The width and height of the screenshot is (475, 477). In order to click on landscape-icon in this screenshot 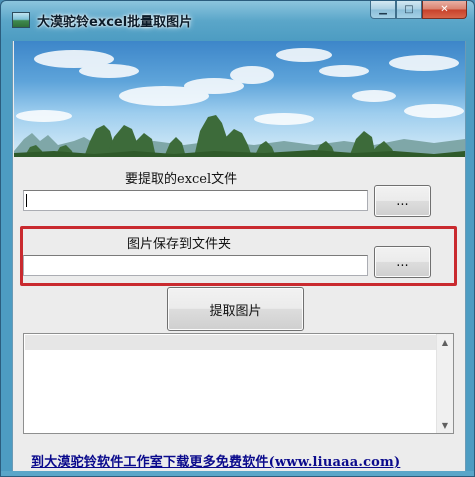, I will do `click(21, 20)`.